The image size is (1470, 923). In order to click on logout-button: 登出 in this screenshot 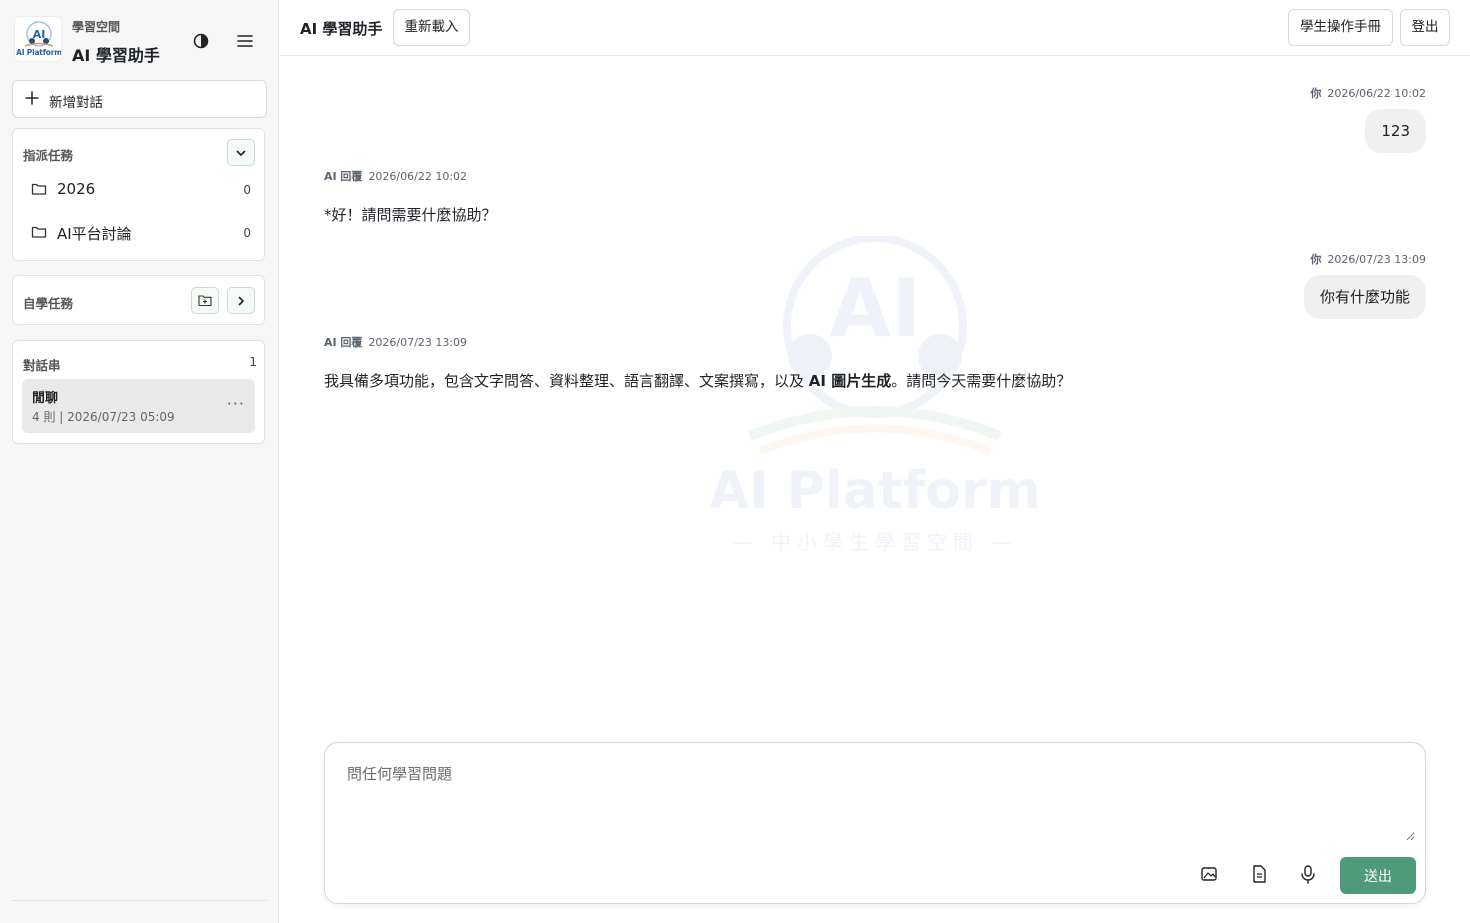, I will do `click(1425, 27)`.